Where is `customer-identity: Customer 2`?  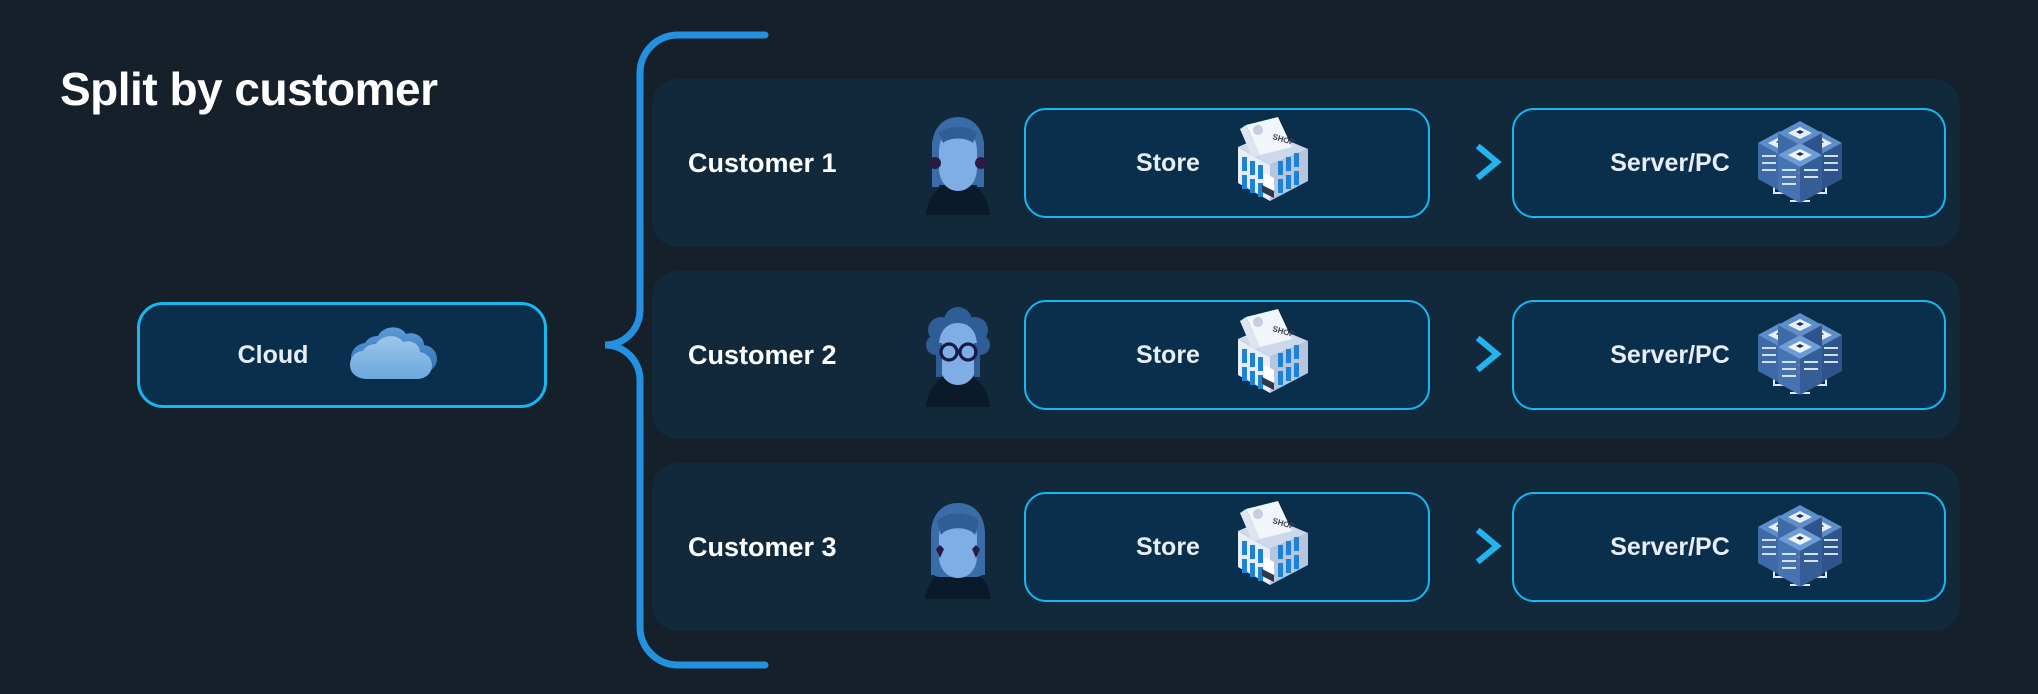 customer-identity: Customer 2 is located at coordinates (846, 355).